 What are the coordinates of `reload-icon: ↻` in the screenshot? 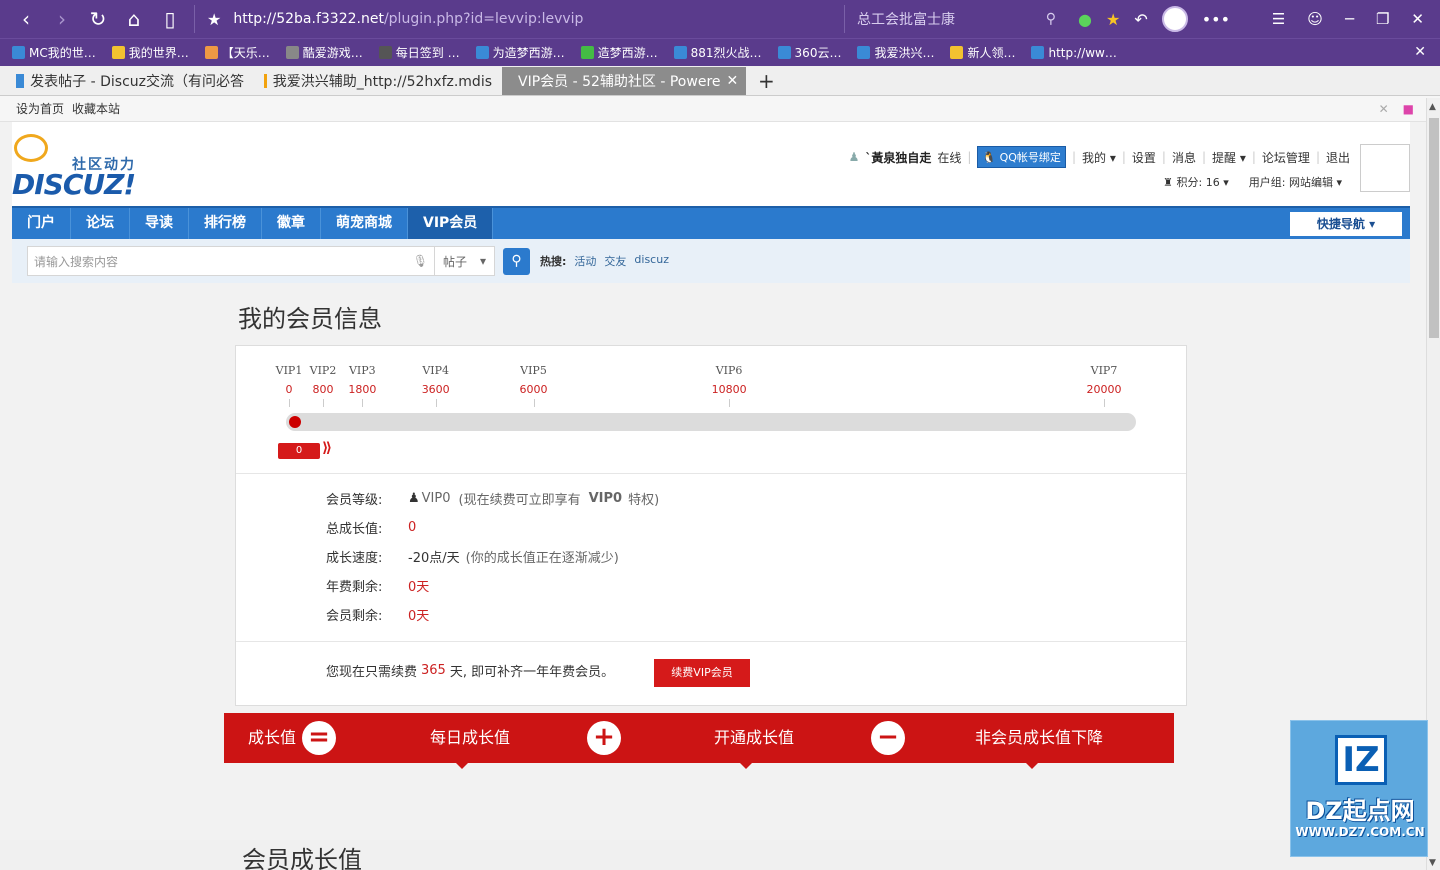 It's located at (98, 19).